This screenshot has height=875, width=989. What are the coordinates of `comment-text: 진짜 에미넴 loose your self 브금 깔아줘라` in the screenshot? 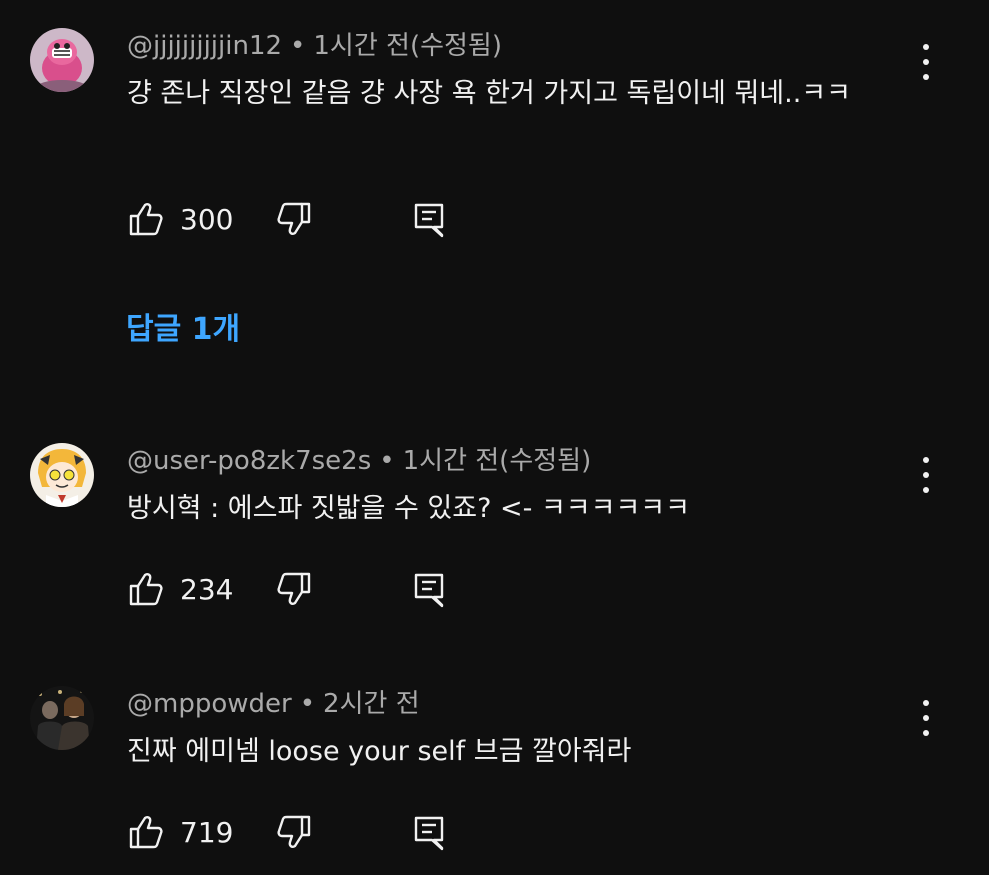 It's located at (379, 751).